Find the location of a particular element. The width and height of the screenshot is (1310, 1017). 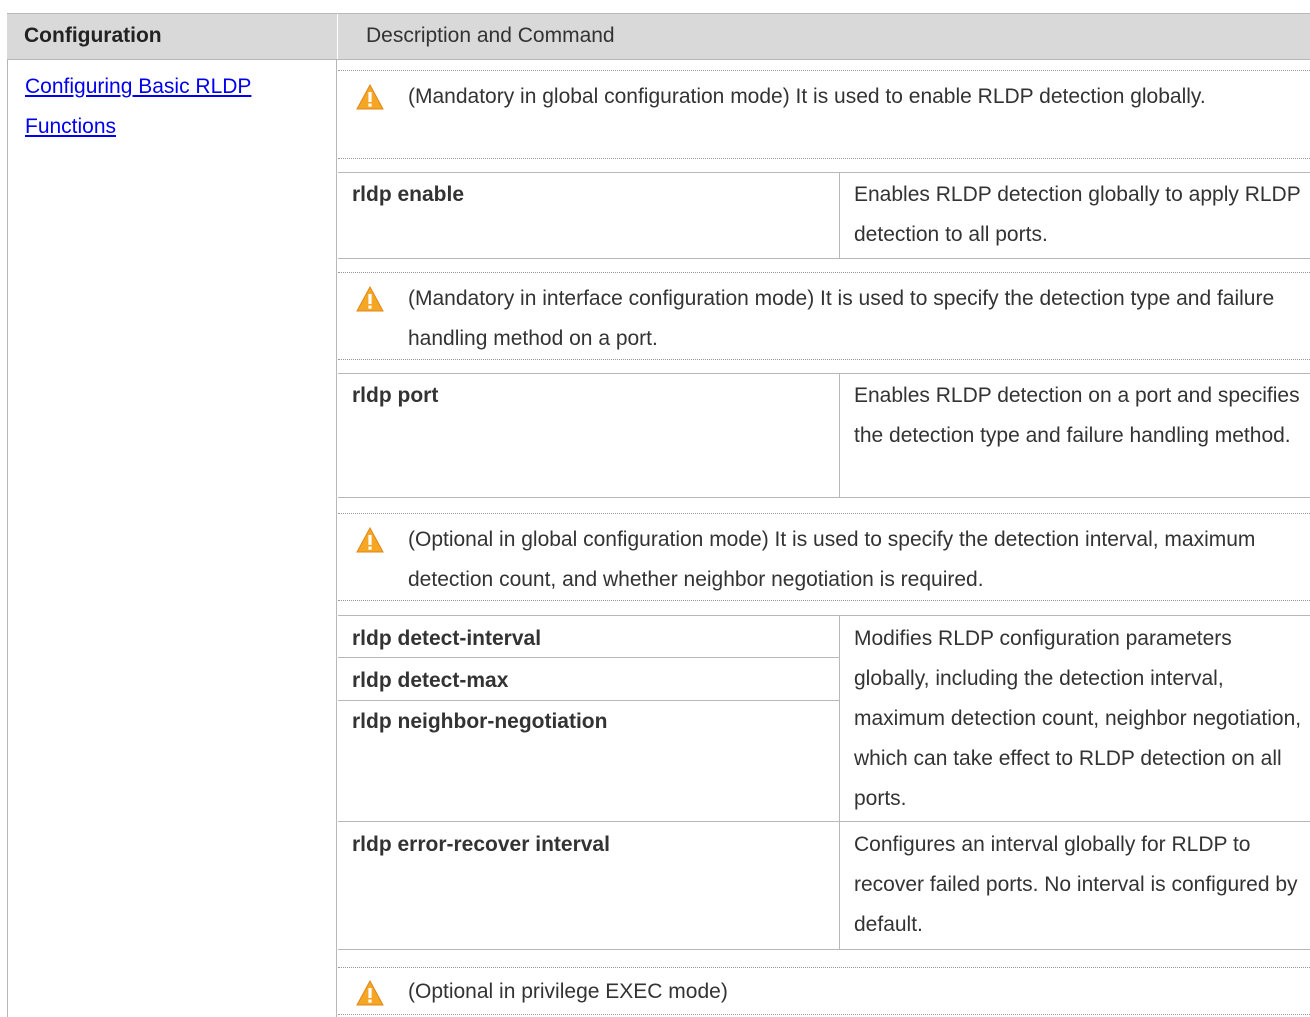

header-configuration: Configuration is located at coordinates (93, 35).